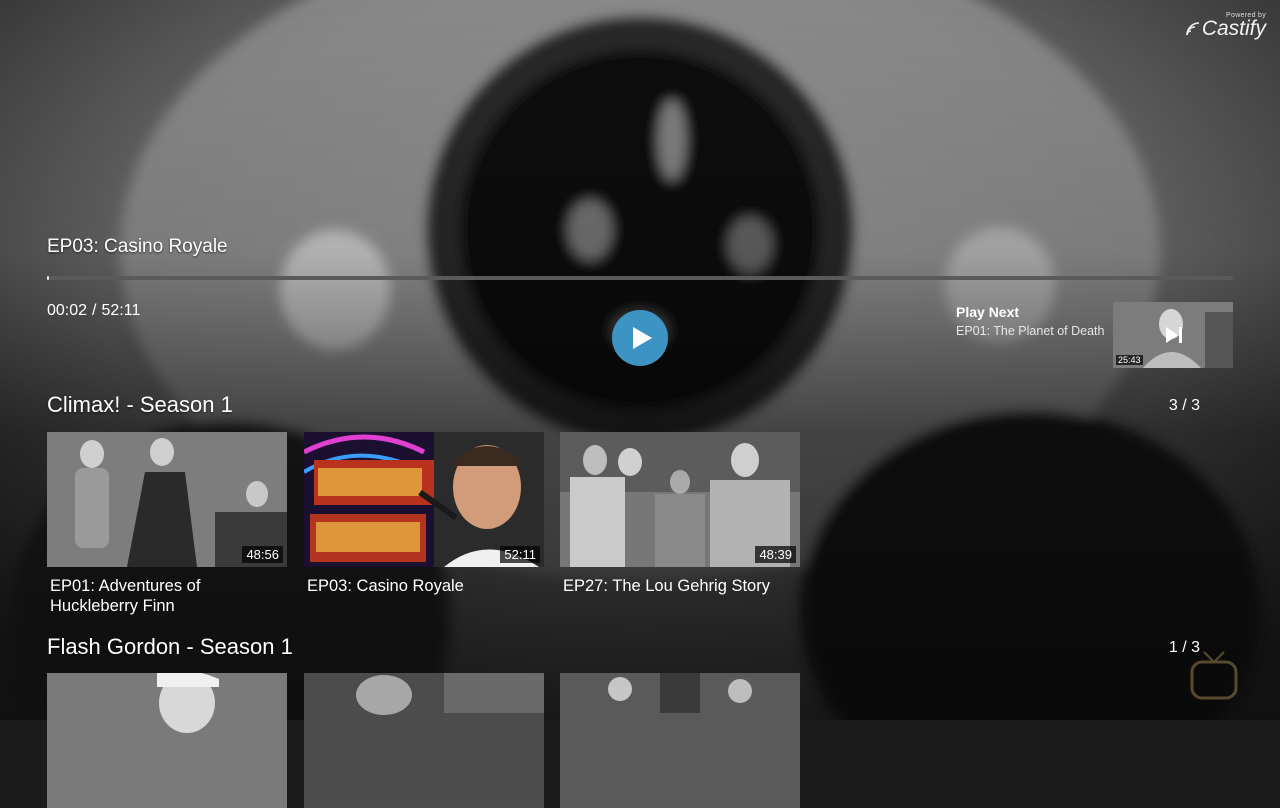  I want to click on play-next-label: Play Next, so click(988, 312).